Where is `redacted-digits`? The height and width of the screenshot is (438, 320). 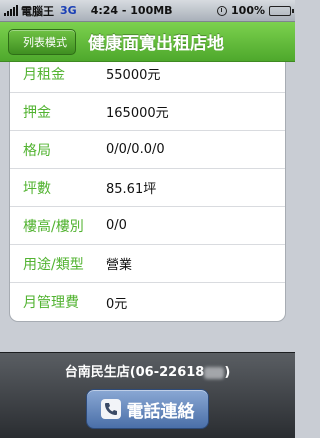
redacted-digits is located at coordinates (214, 372).